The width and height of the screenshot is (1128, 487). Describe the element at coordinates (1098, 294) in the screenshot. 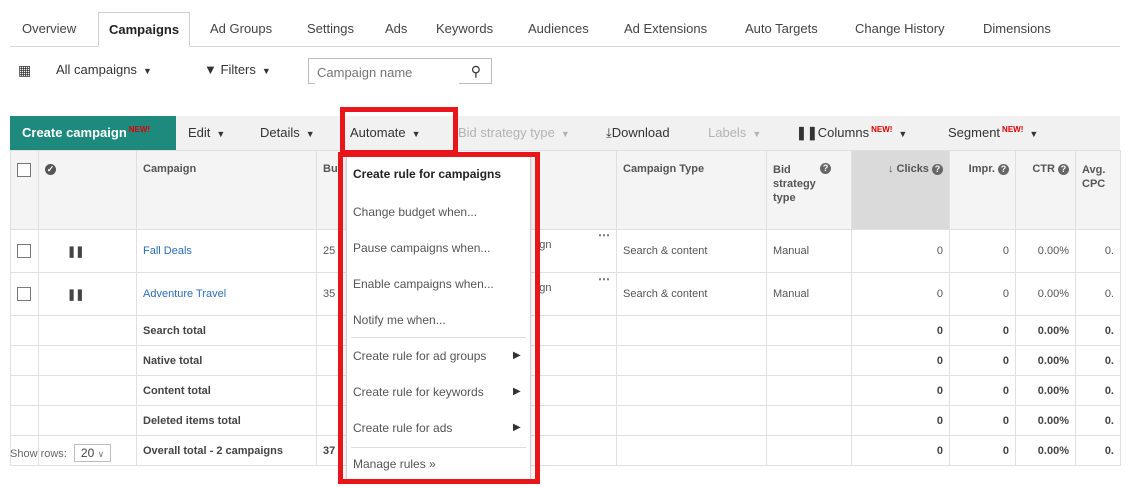

I see `avg-cpc-cell: 0.` at that location.